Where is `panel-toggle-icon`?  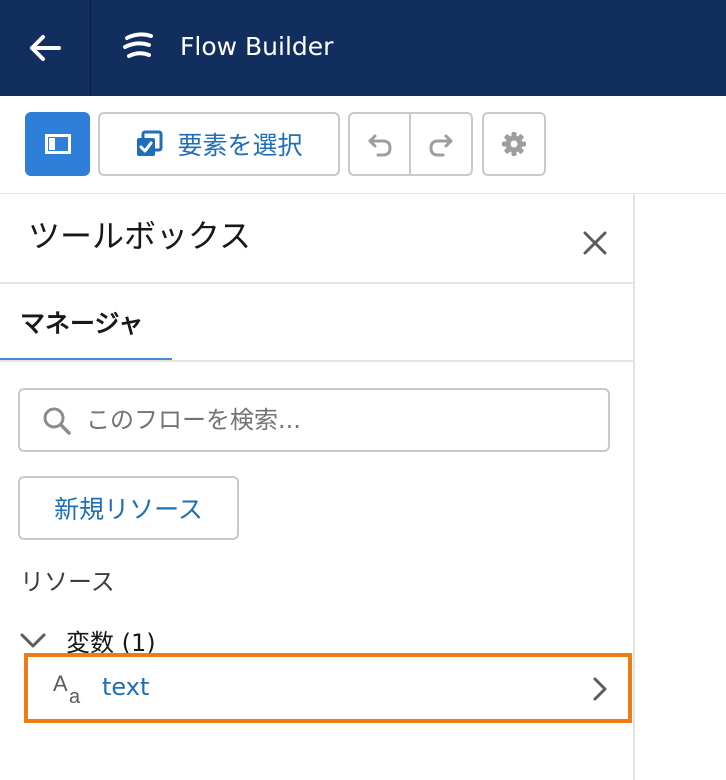 panel-toggle-icon is located at coordinates (57, 144).